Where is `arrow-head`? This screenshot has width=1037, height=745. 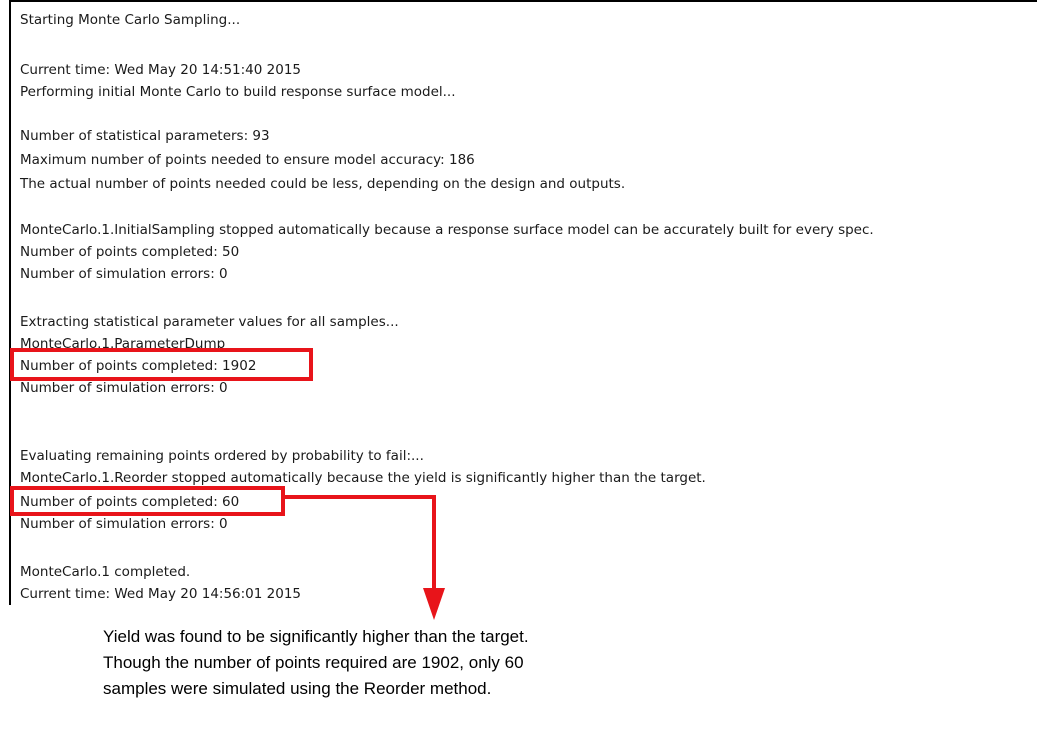
arrow-head is located at coordinates (434, 604).